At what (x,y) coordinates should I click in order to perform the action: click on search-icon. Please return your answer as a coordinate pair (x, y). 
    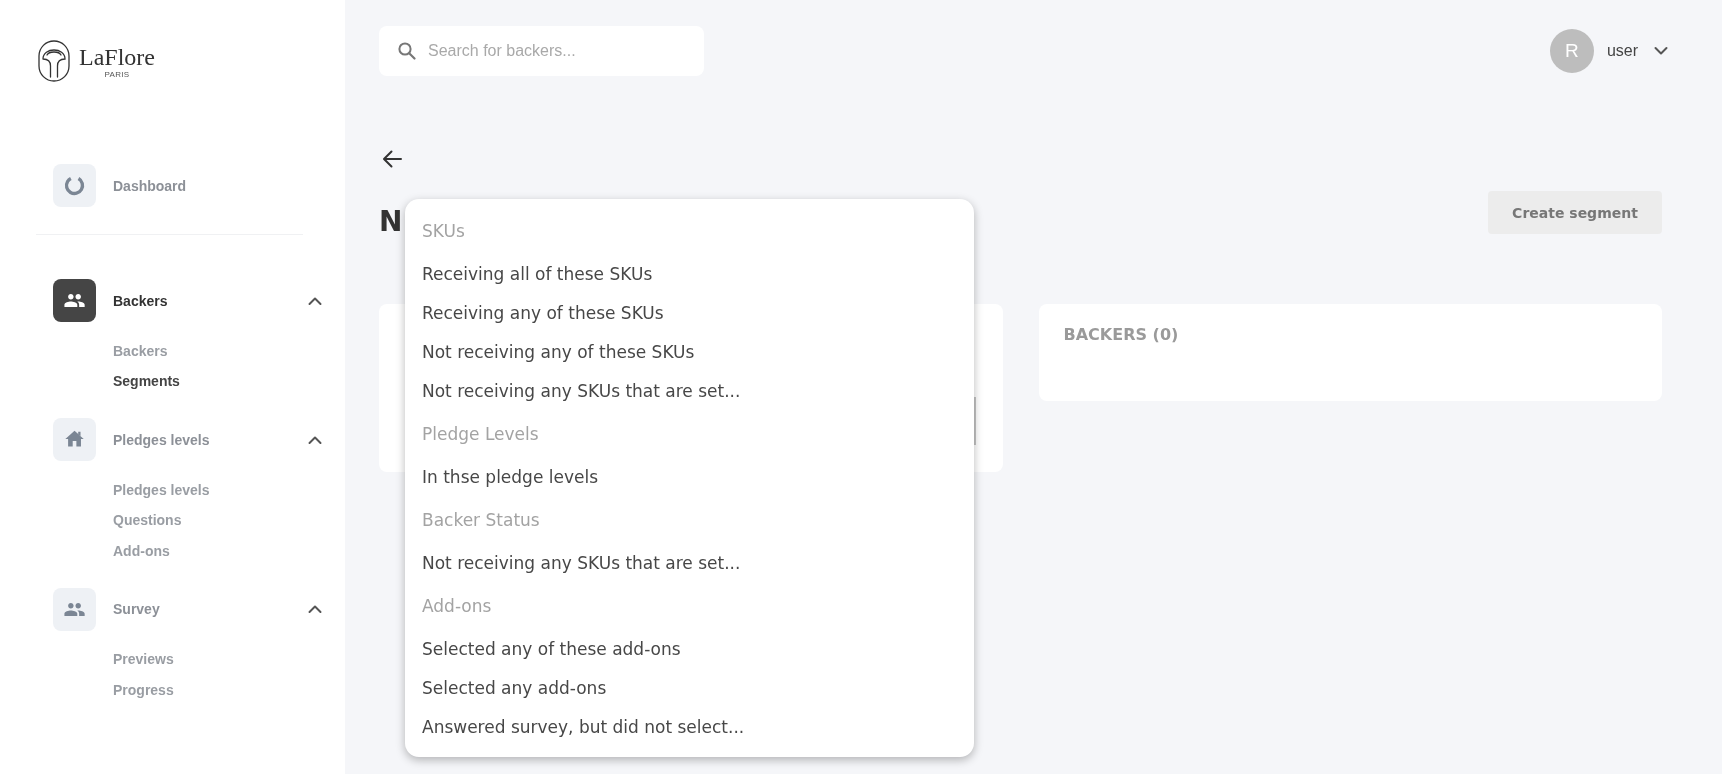
    Looking at the image, I should click on (407, 51).